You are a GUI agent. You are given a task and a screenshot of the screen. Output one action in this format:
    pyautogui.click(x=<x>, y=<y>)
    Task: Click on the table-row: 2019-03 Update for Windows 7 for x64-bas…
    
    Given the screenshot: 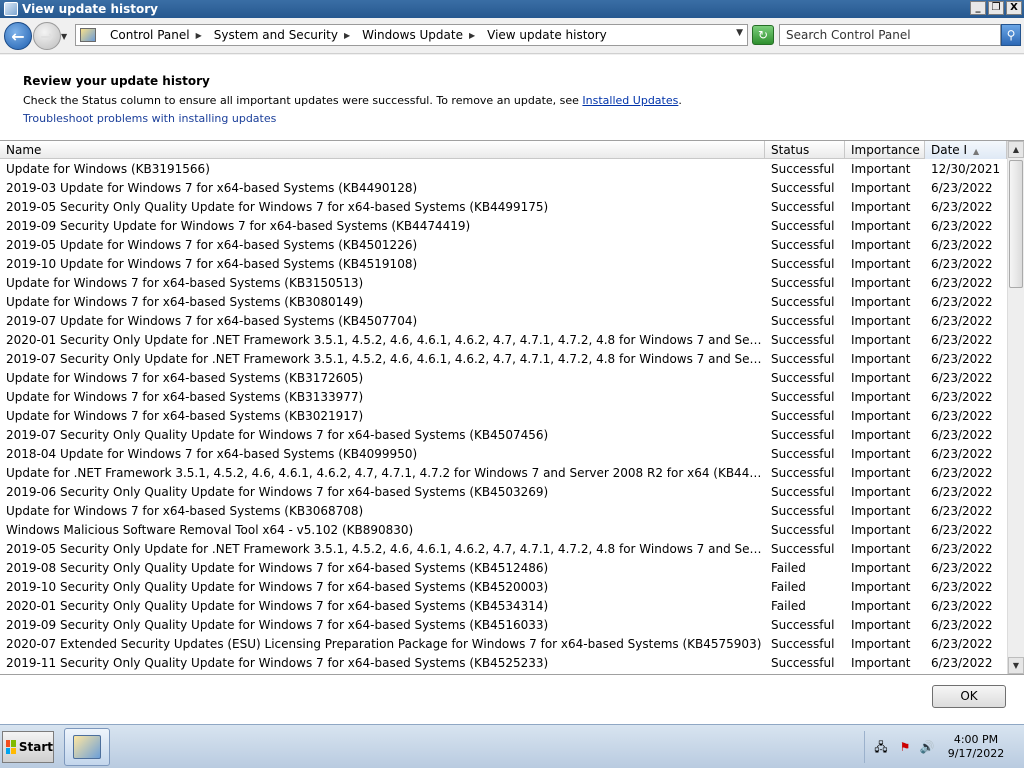 What is the action you would take?
    pyautogui.click(x=503, y=188)
    